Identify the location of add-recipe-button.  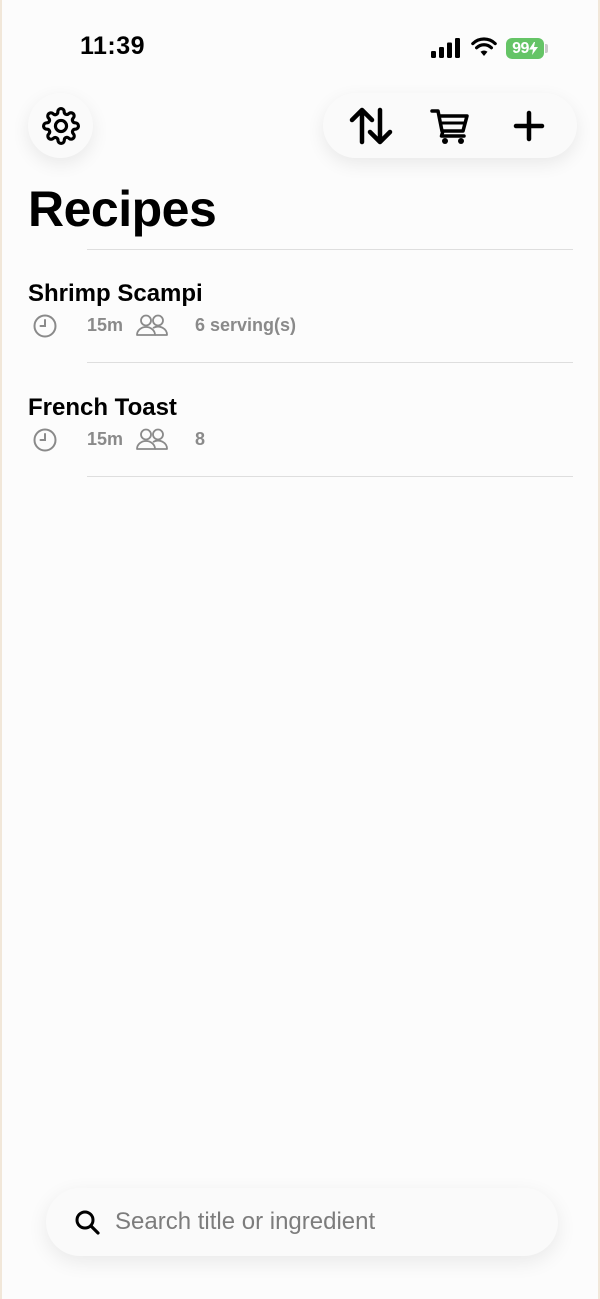
(529, 126).